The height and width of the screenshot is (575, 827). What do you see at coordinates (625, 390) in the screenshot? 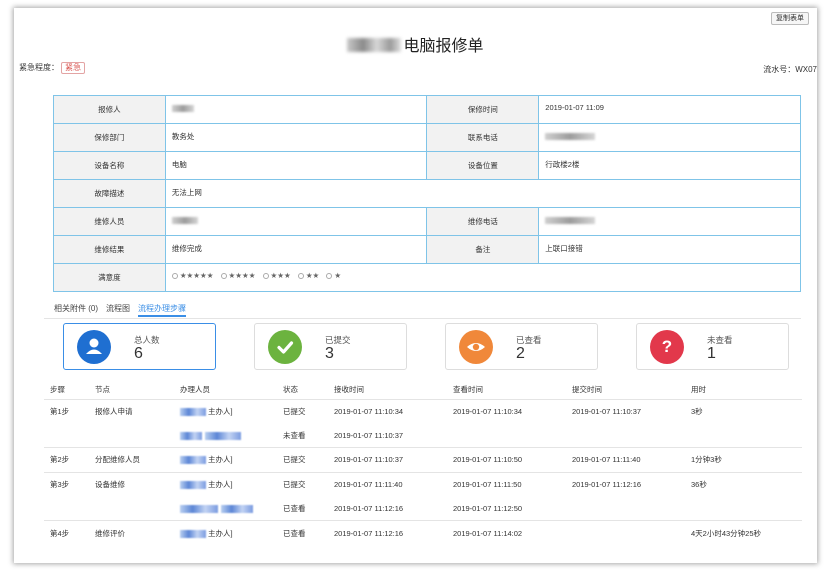
I see `col-submitted: 提交时间` at bounding box center [625, 390].